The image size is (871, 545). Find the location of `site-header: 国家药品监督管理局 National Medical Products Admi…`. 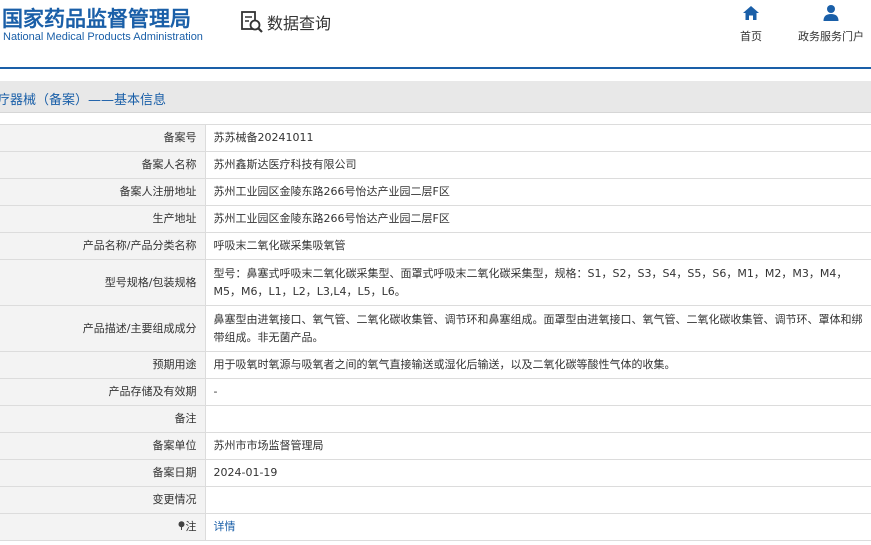

site-header: 国家药品监督管理局 National Medical Products Admi… is located at coordinates (435, 34).